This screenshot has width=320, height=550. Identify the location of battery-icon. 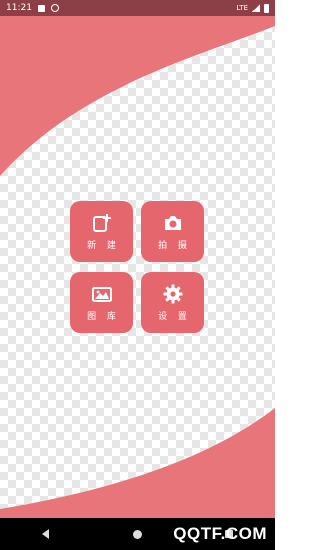
(266, 8).